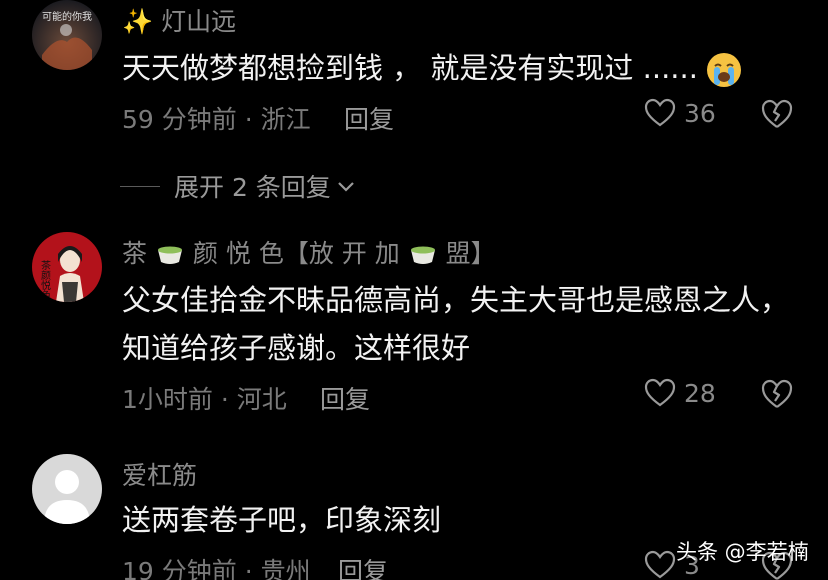  Describe the element at coordinates (296, 253) in the screenshot. I see `username-part: 颜 悦 色【放 开 加` at that location.